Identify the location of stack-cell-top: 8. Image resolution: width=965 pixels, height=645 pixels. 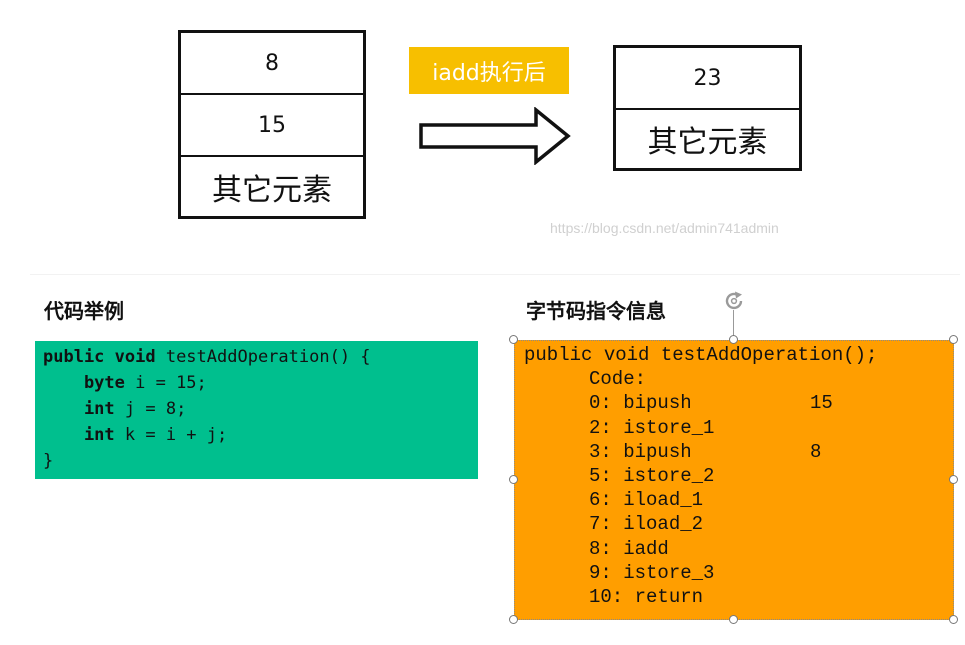
(272, 64).